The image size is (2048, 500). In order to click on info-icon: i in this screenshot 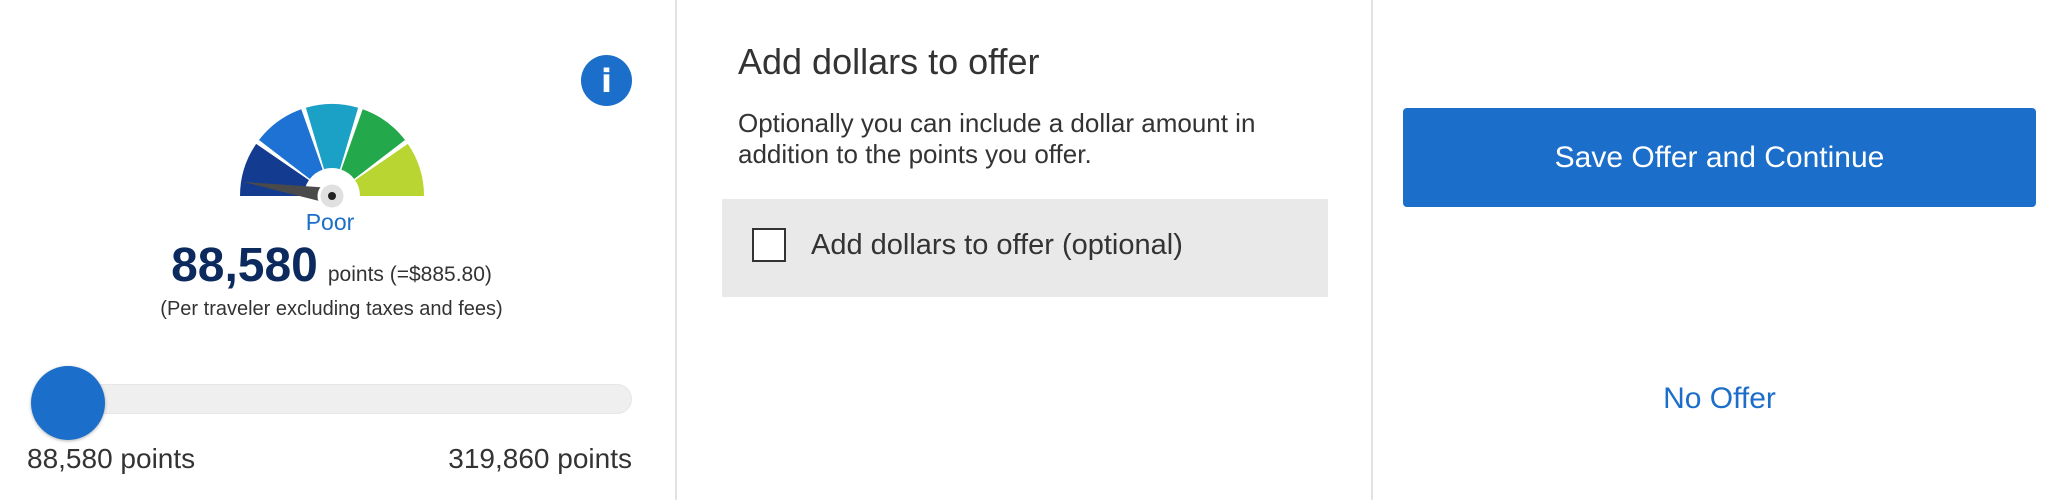, I will do `click(606, 80)`.